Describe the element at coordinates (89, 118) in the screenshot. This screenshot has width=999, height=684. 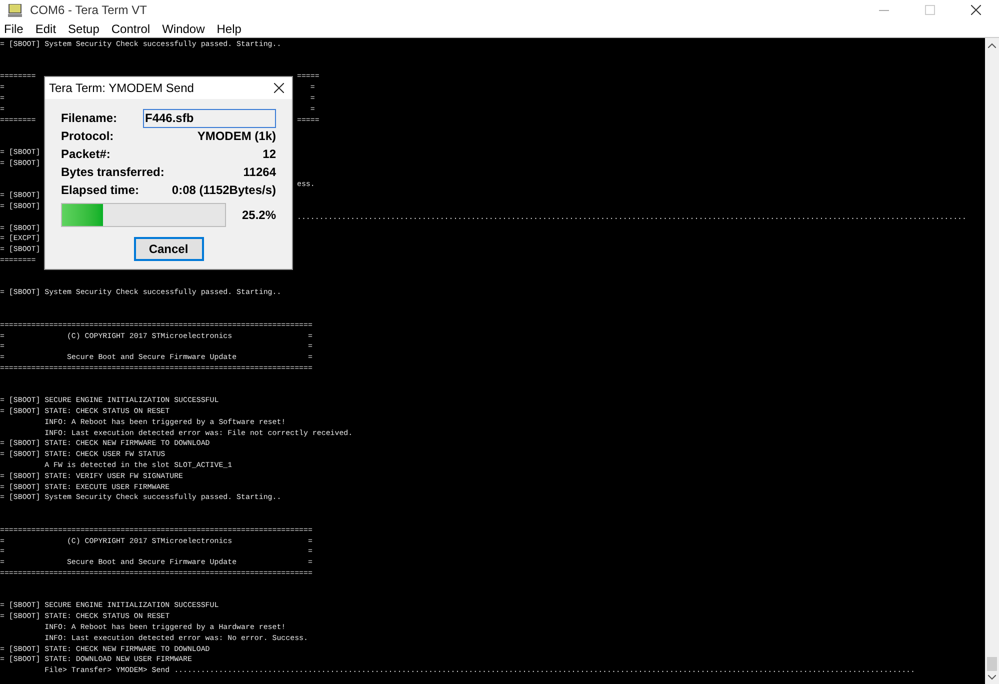
I see `field-label: Filename:` at that location.